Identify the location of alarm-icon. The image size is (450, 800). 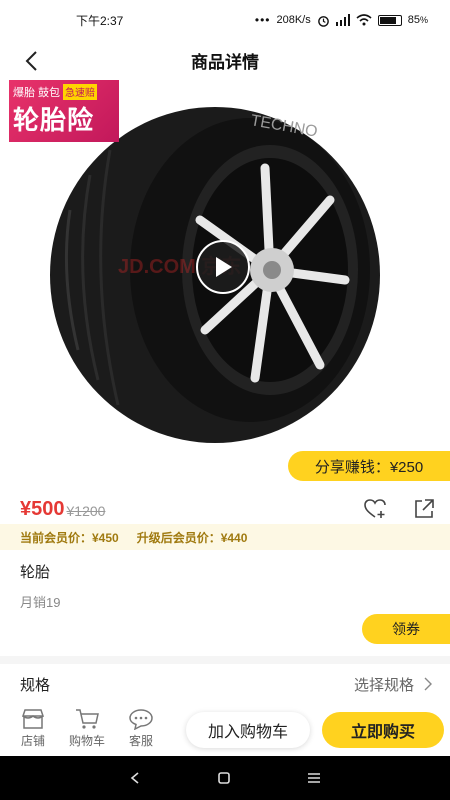
(323, 21).